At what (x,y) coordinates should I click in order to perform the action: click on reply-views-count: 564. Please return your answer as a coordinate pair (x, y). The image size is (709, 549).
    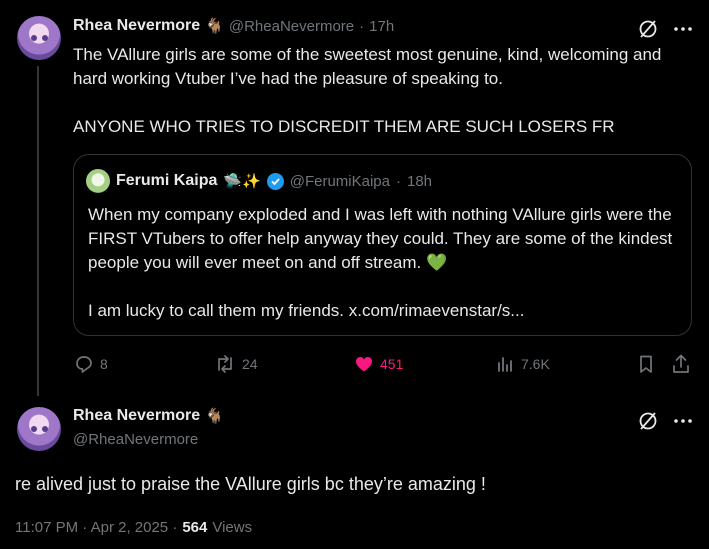
    Looking at the image, I should click on (195, 527).